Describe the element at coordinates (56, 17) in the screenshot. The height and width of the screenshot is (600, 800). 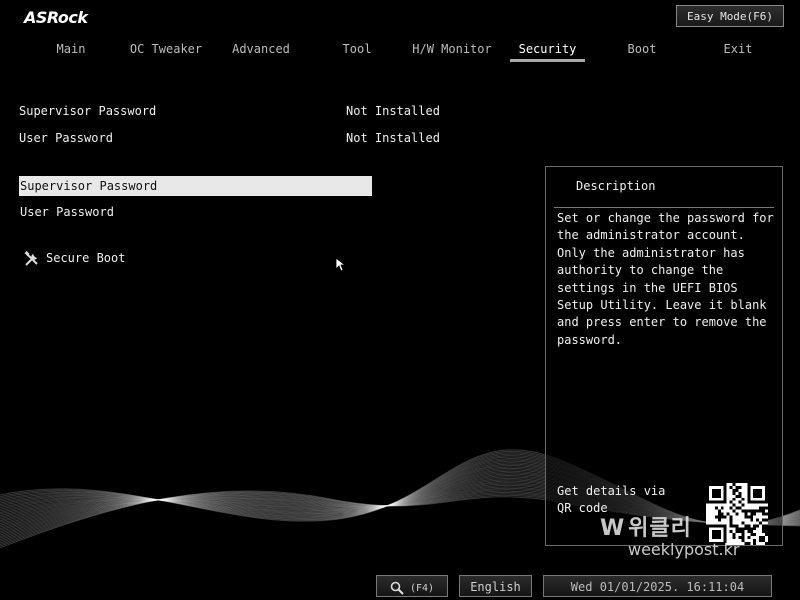
I see `asrock-logo: ASRock` at that location.